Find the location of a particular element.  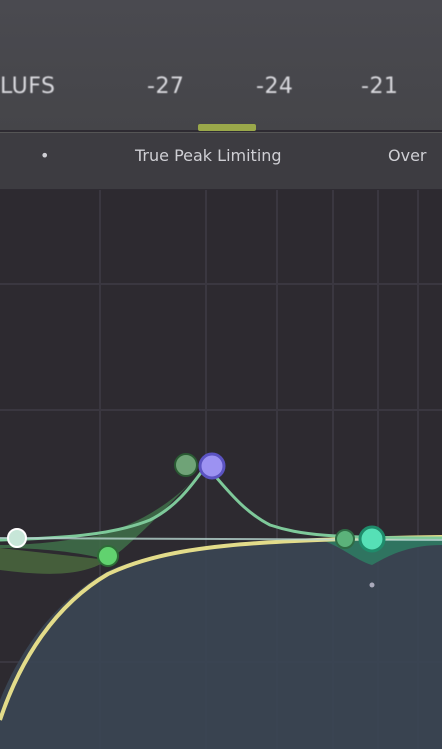

true-peak-limiting-button: True Peak Limiting is located at coordinates (208, 155).